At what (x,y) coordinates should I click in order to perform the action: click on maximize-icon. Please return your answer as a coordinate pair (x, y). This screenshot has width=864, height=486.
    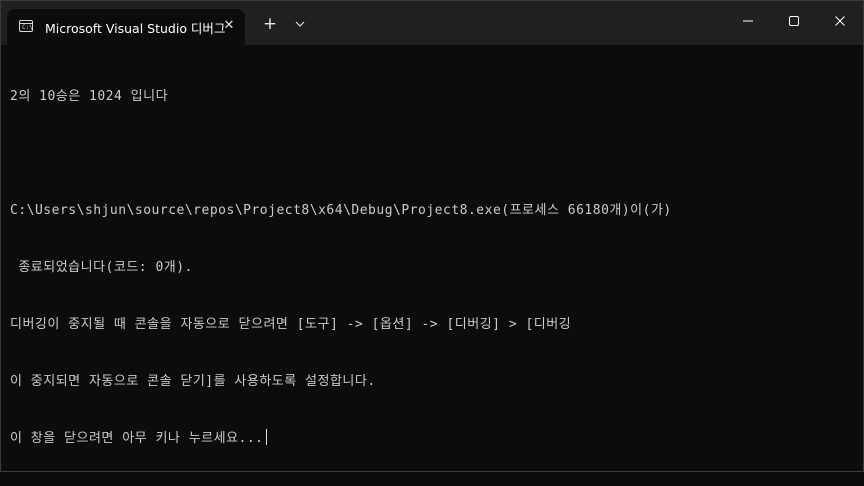
    Looking at the image, I should click on (794, 21).